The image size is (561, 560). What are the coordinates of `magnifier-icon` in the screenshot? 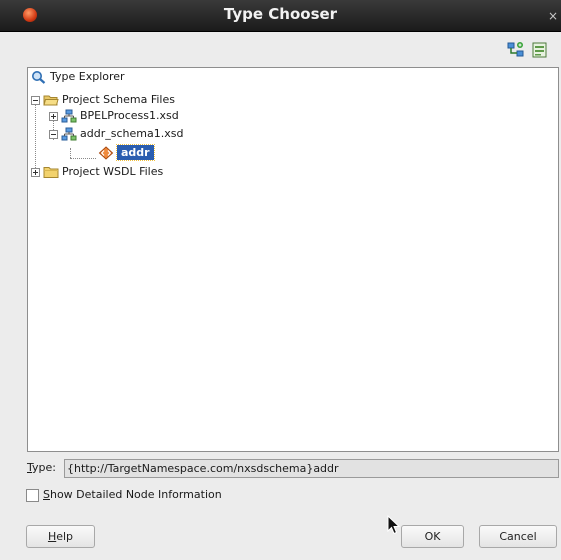 It's located at (39, 77).